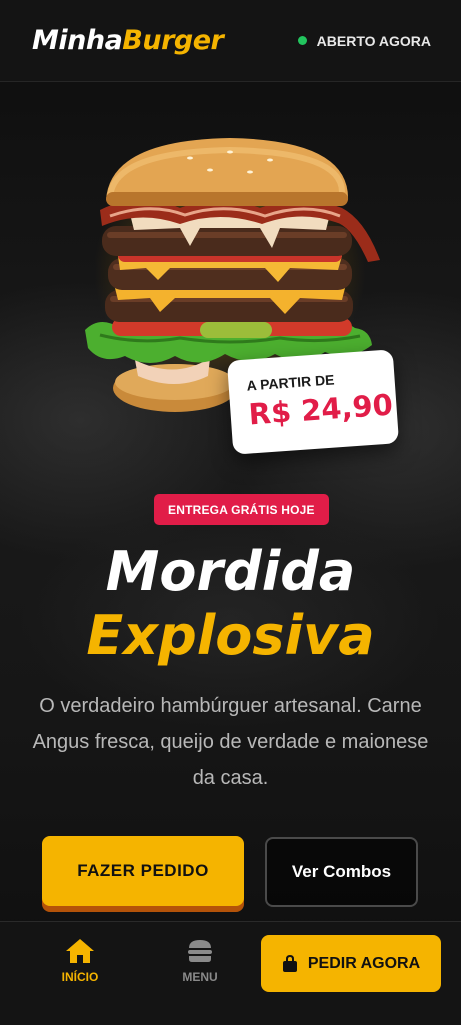 Image resolution: width=461 pixels, height=1025 pixels. Describe the element at coordinates (80, 977) in the screenshot. I see `nav-home-label: INÍCIO` at that location.